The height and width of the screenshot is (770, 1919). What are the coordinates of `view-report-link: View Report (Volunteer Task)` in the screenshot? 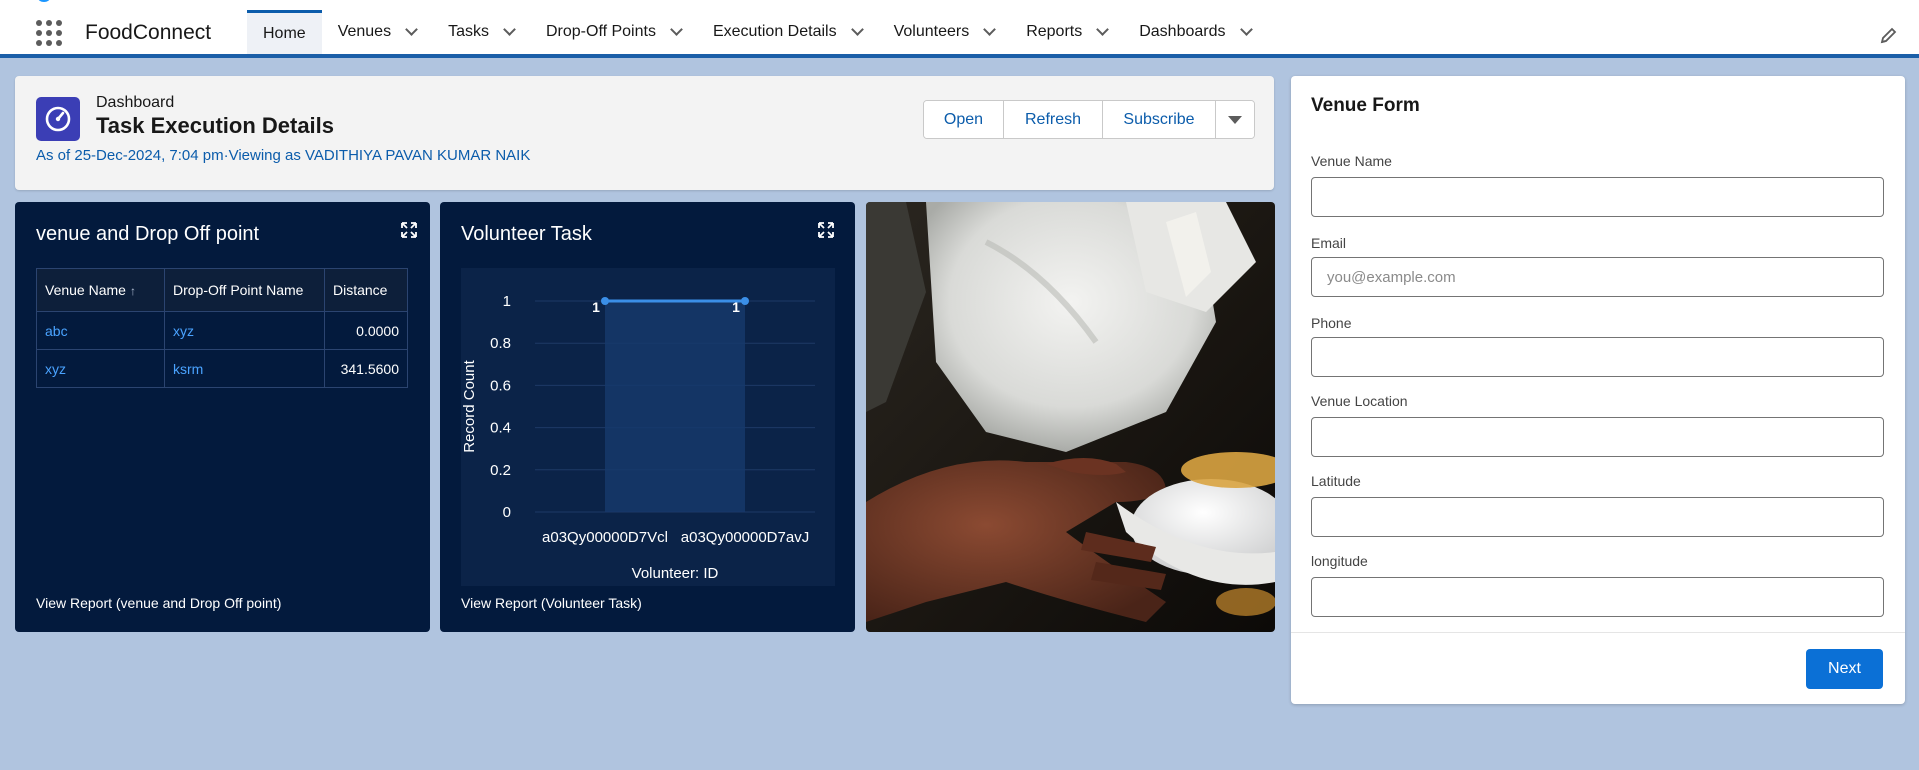 It's located at (551, 603).